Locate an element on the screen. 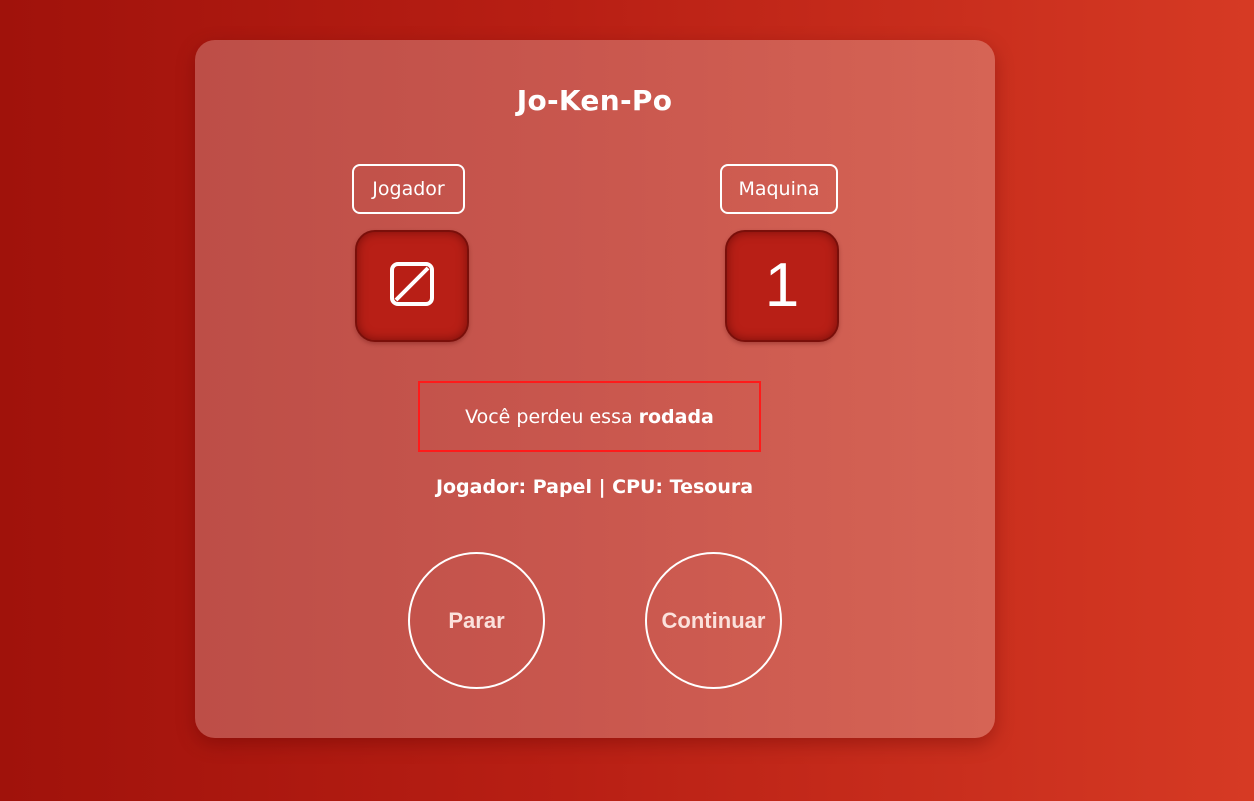 The height and width of the screenshot is (801, 1254). cpu-label: Maquina is located at coordinates (779, 189).